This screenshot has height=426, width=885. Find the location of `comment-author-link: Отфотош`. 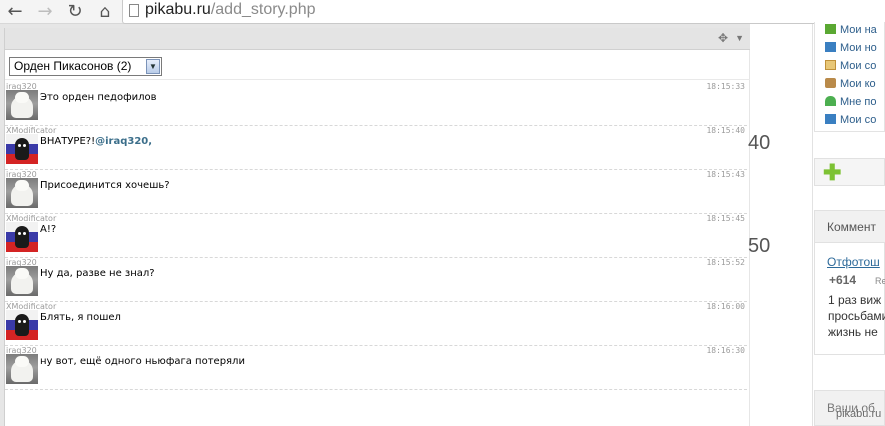

comment-author-link: Отфотош is located at coordinates (853, 262).